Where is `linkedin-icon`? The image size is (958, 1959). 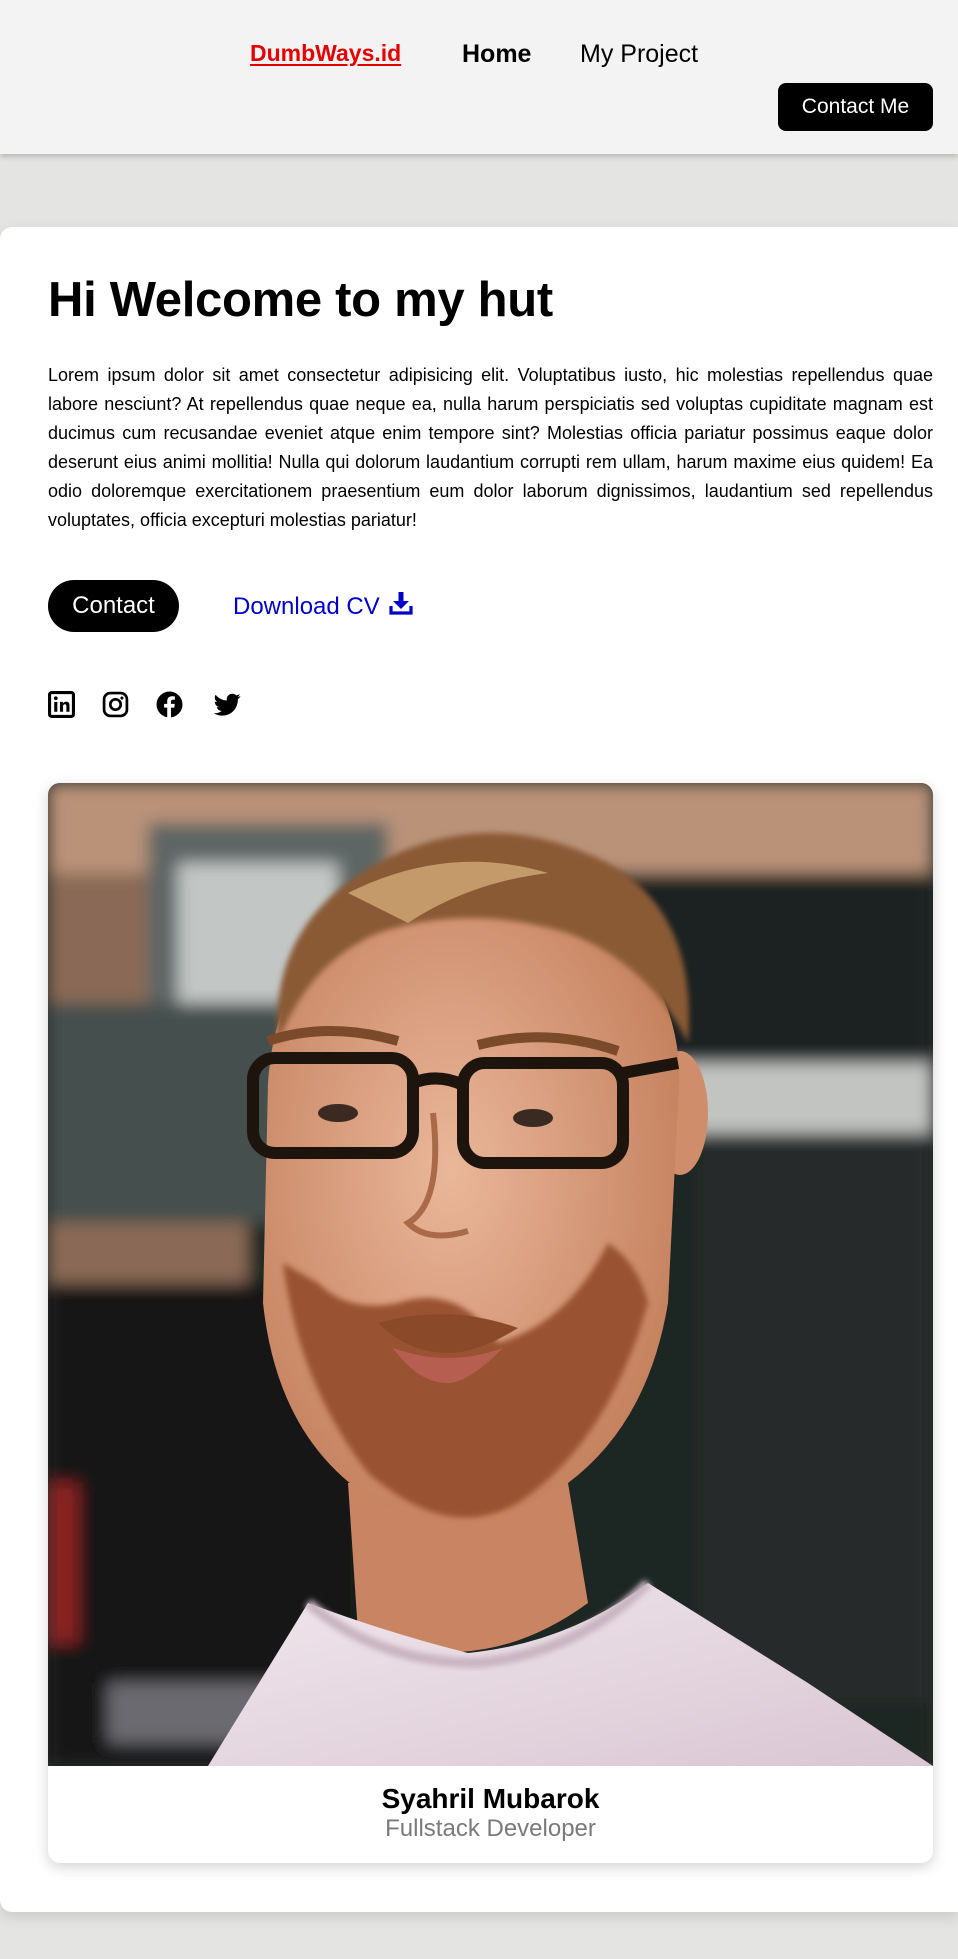
linkedin-icon is located at coordinates (61, 704).